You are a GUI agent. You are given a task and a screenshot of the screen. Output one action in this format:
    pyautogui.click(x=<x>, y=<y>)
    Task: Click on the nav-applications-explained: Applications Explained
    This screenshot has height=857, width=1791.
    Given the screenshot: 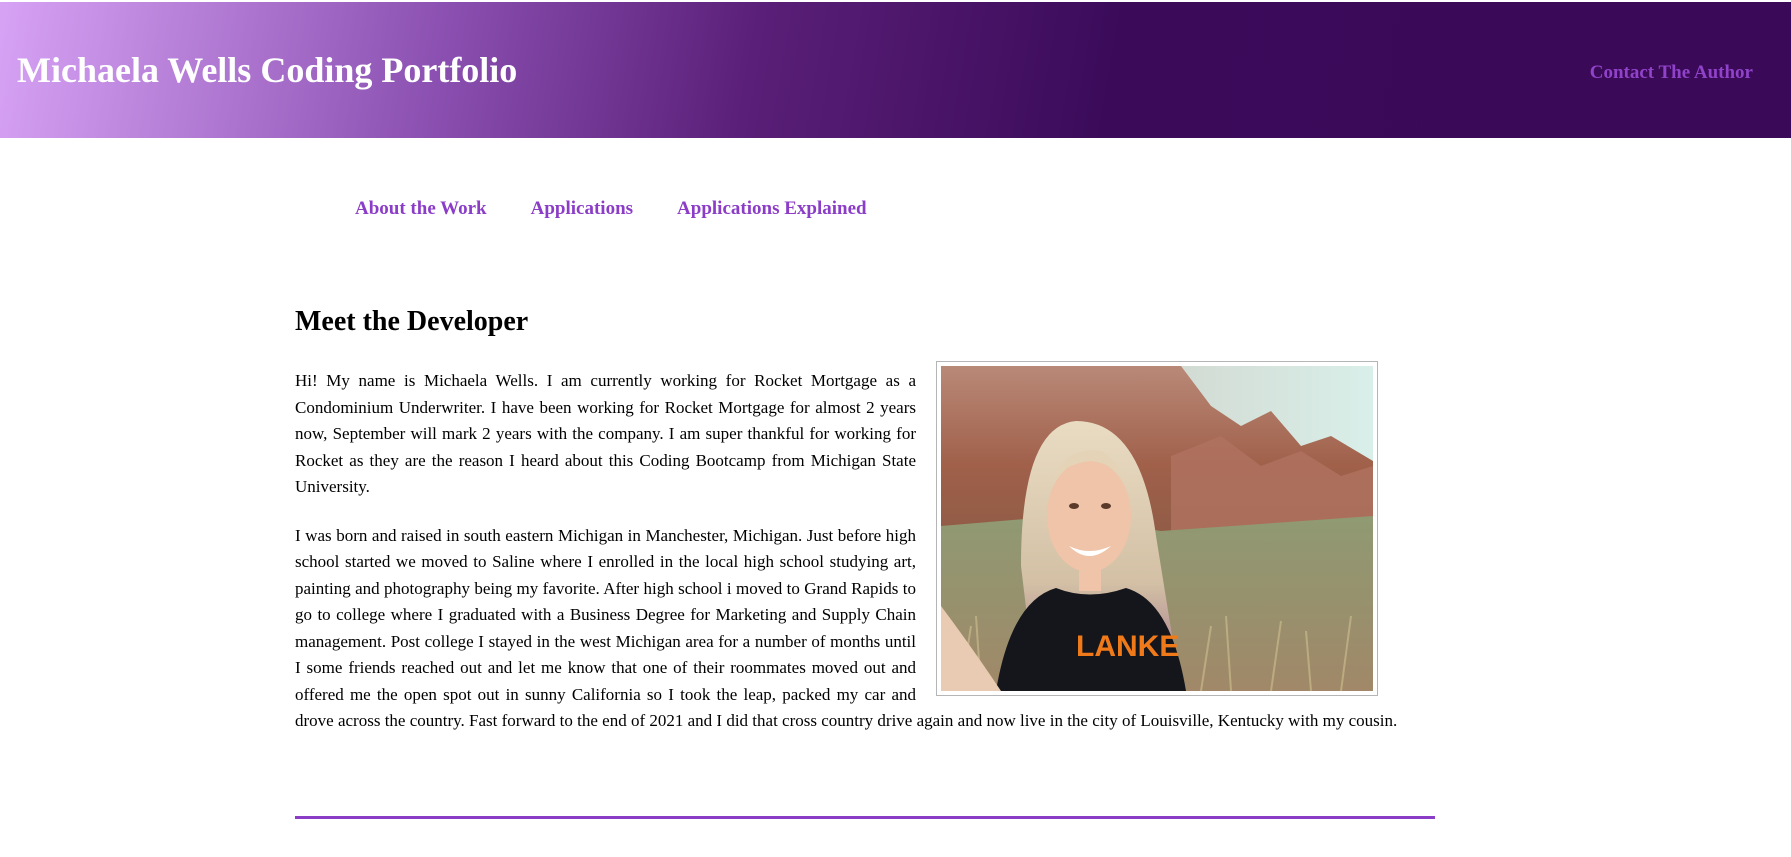 What is the action you would take?
    pyautogui.click(x=772, y=209)
    